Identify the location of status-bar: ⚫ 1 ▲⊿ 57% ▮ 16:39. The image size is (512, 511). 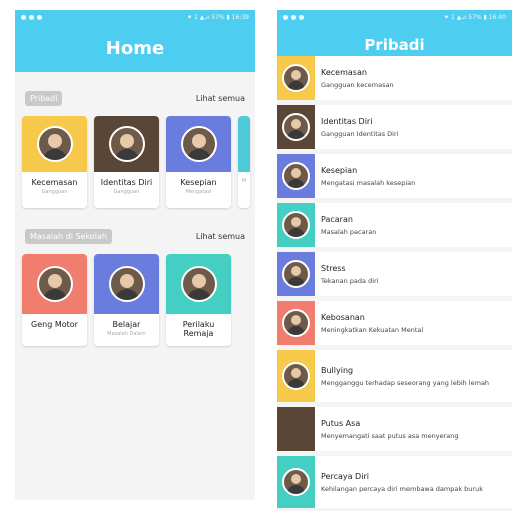
(135, 17).